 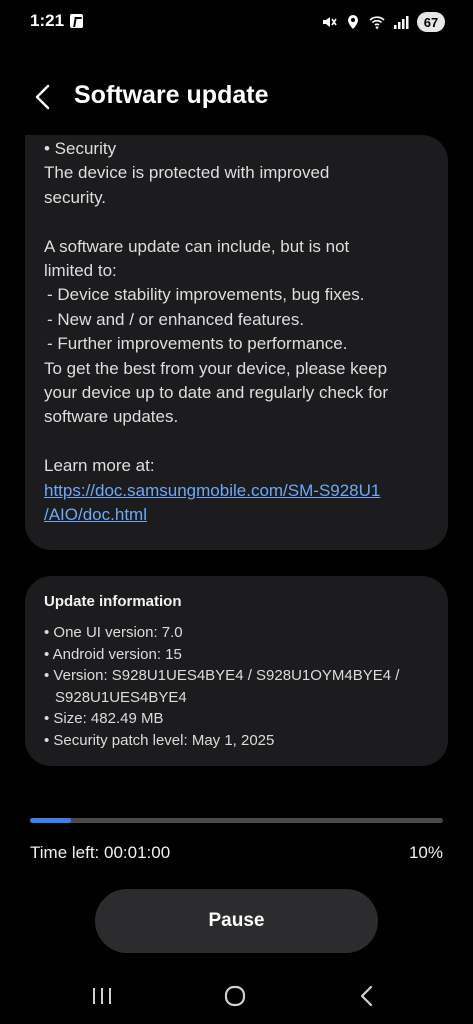 What do you see at coordinates (240, 515) in the screenshot?
I see `learn-more-link-continued: /AIO/doc.html` at bounding box center [240, 515].